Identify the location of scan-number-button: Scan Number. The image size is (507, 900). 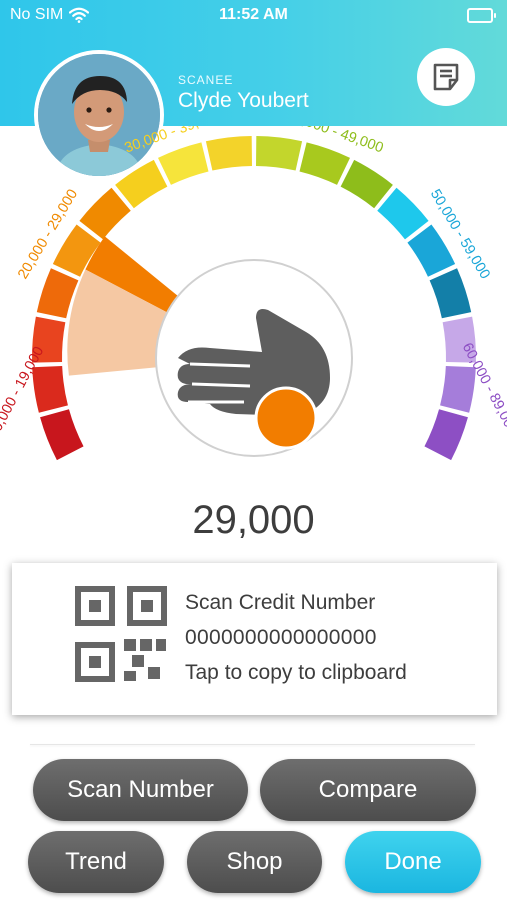
(140, 790).